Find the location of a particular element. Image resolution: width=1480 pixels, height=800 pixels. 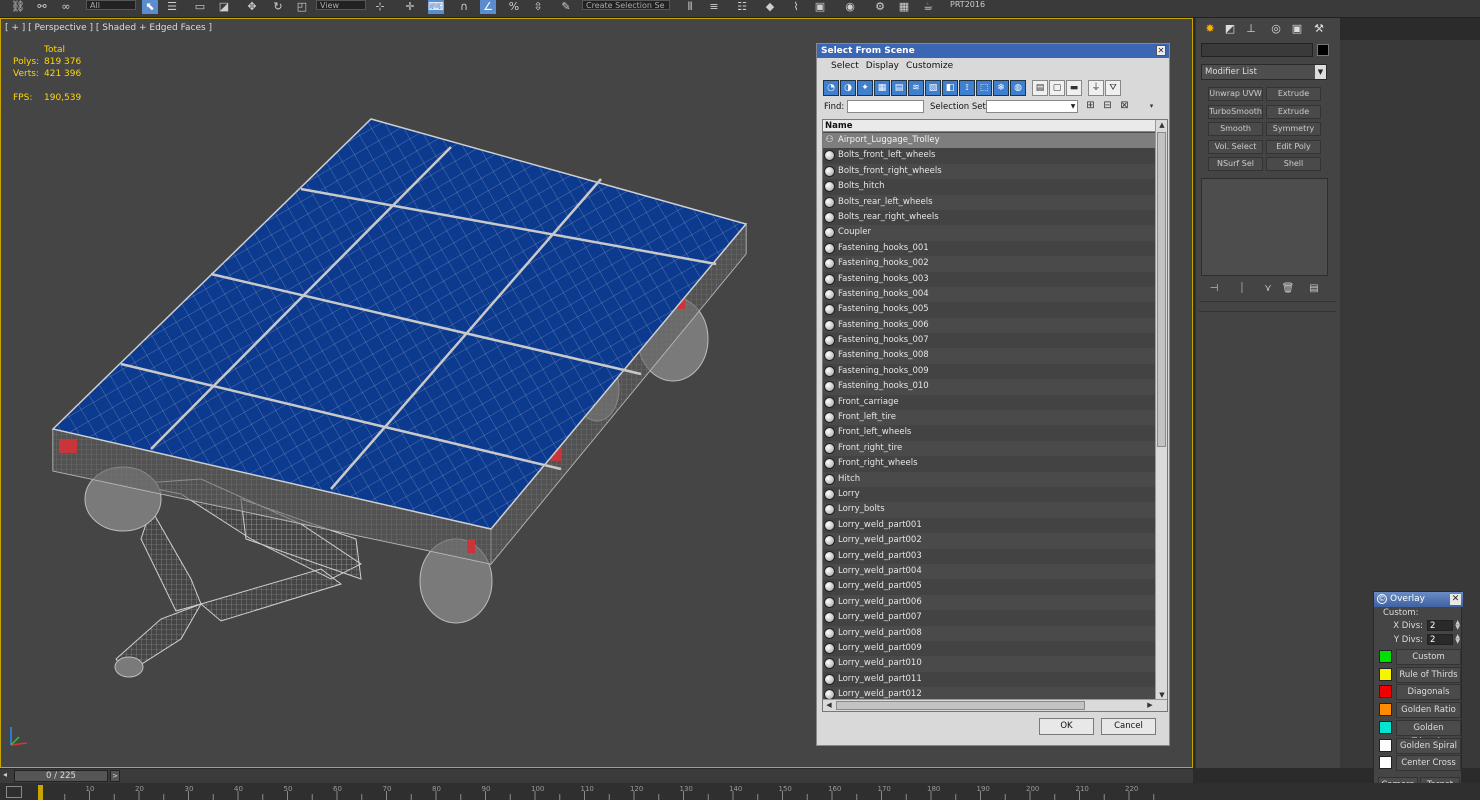

display-shapes-icon: ◑ is located at coordinates (848, 88).